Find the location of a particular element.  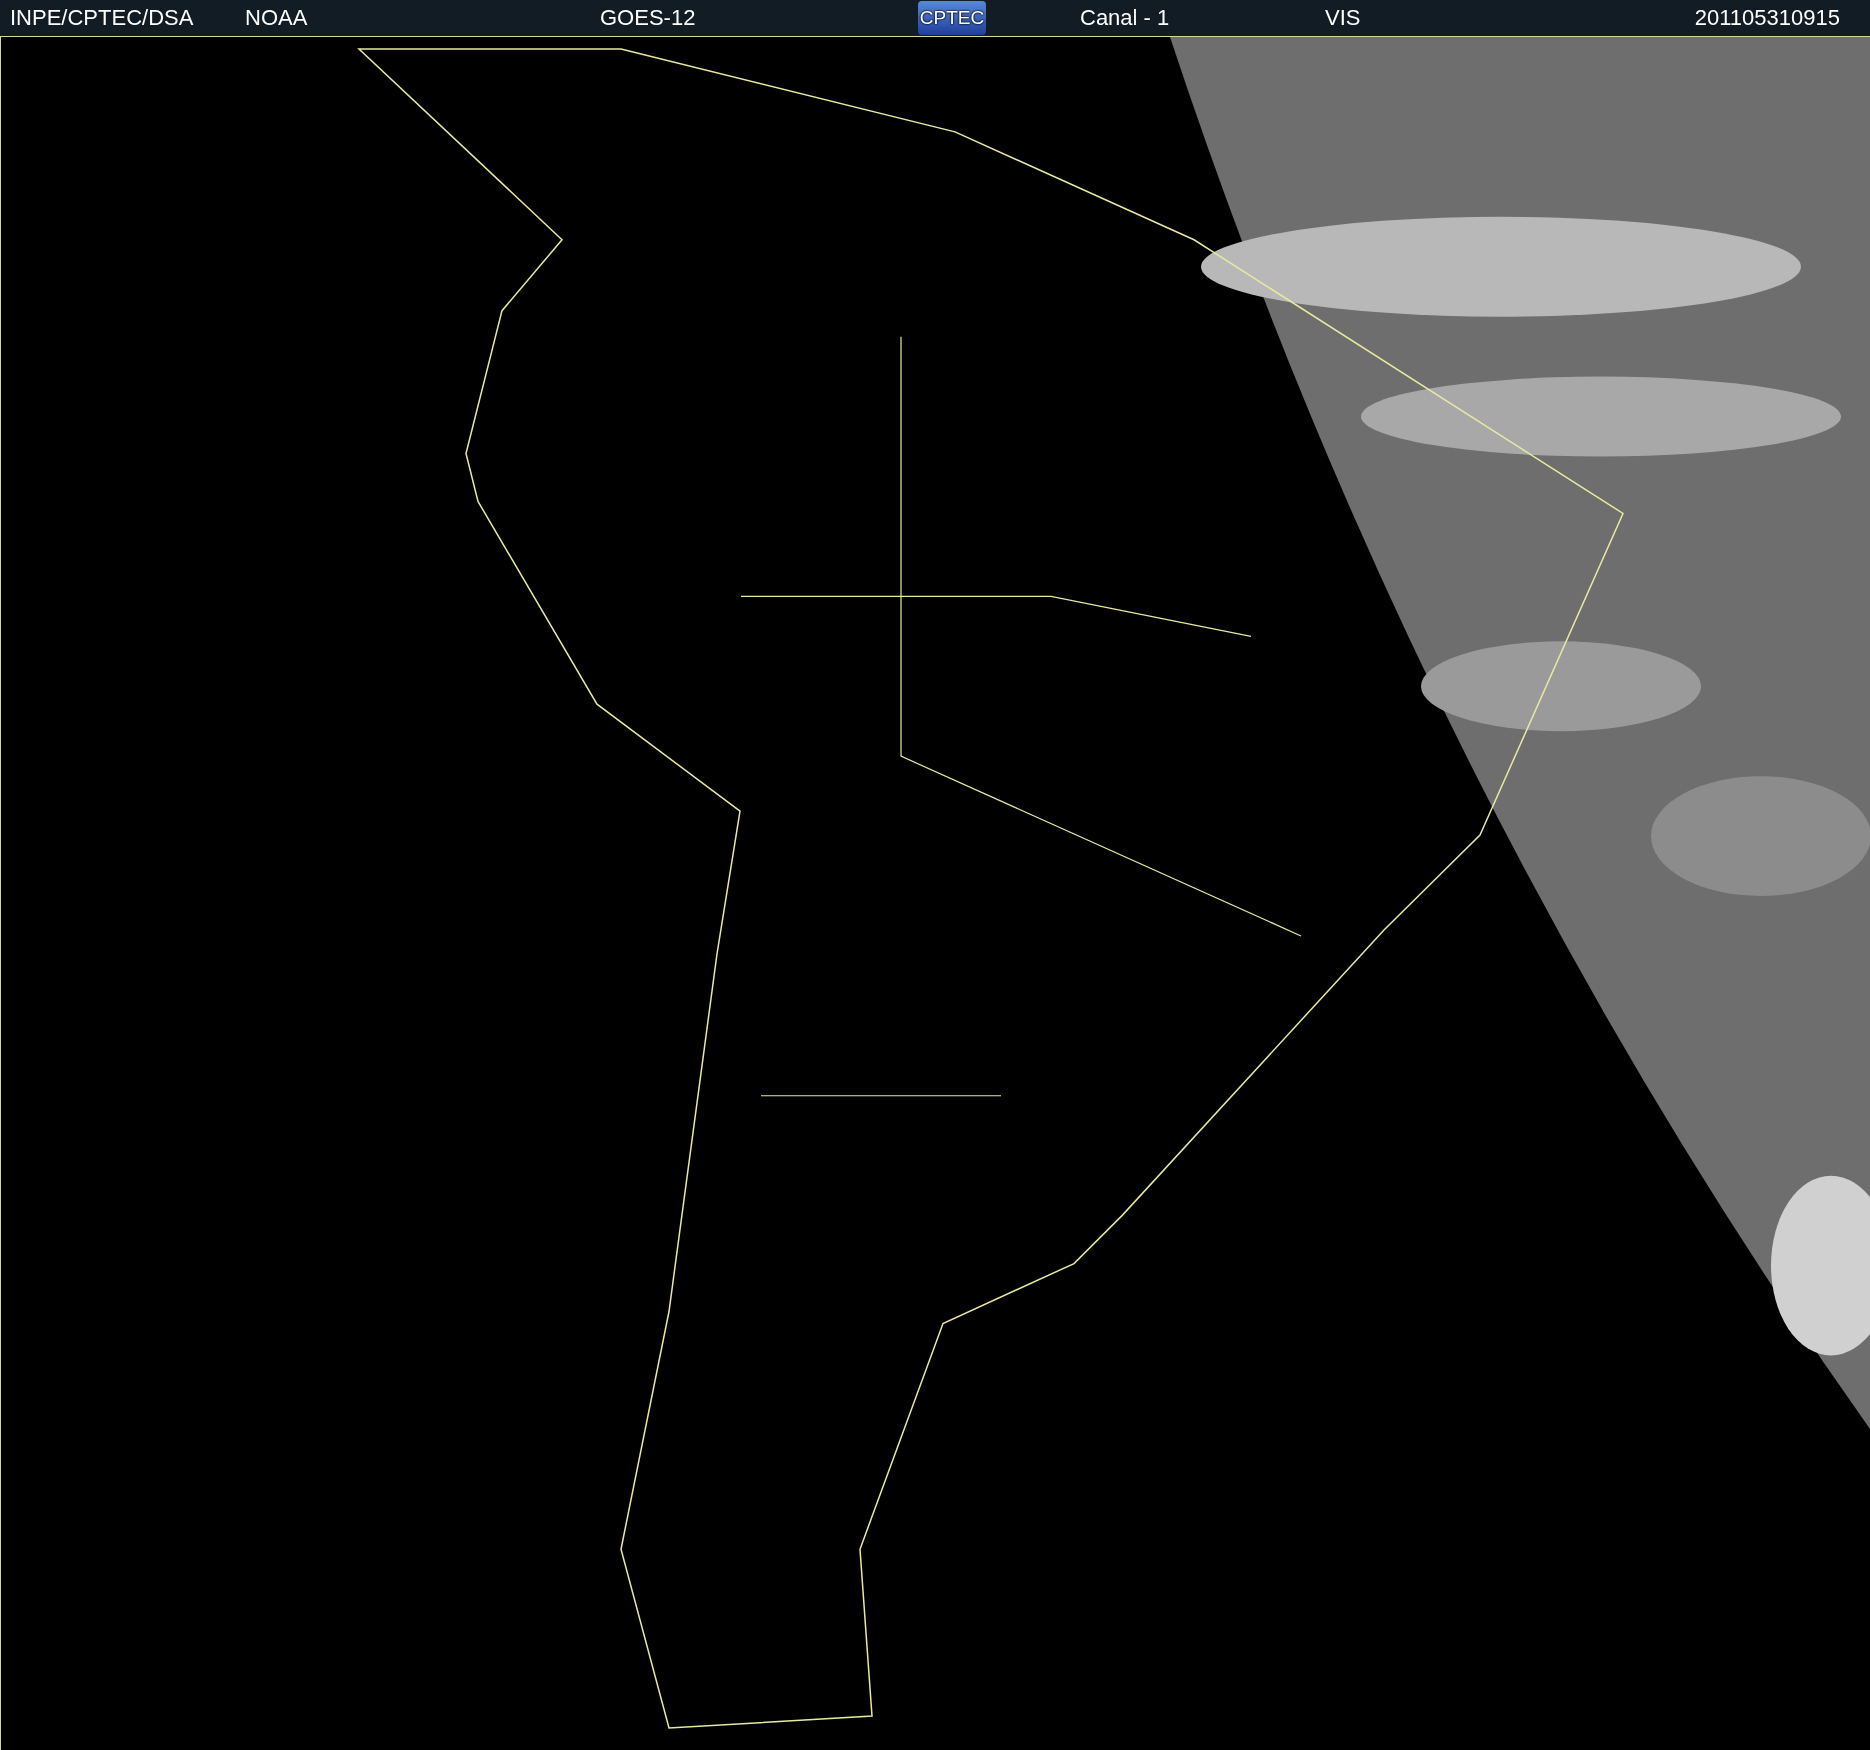

source-label: INPE/CPTEC/DSA is located at coordinates (102, 18).